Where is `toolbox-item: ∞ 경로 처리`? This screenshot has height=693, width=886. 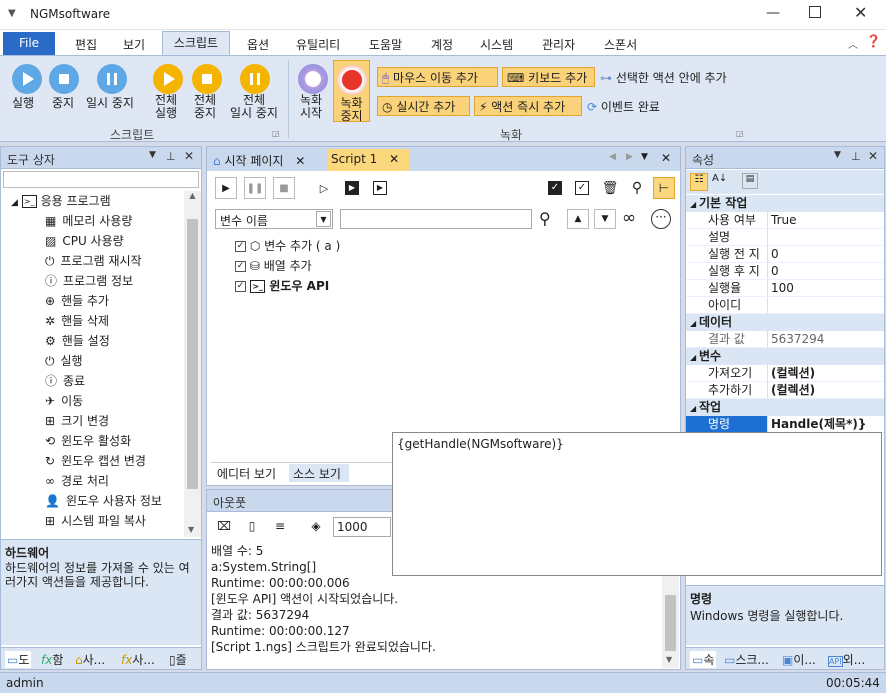 toolbox-item: ∞ 경로 처리 is located at coordinates (92, 481).